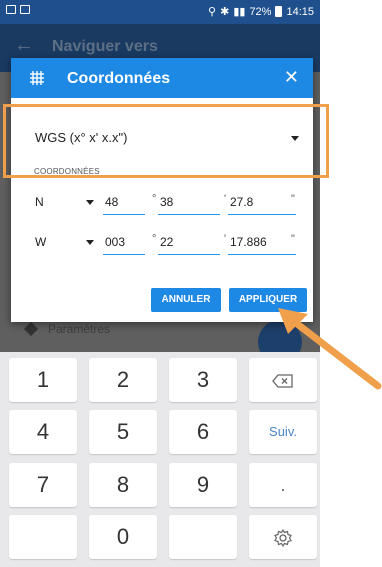 The width and height of the screenshot is (382, 567). I want to click on longitude-row: W 003 ° 22 ' 17.886 ", so click(162, 244).